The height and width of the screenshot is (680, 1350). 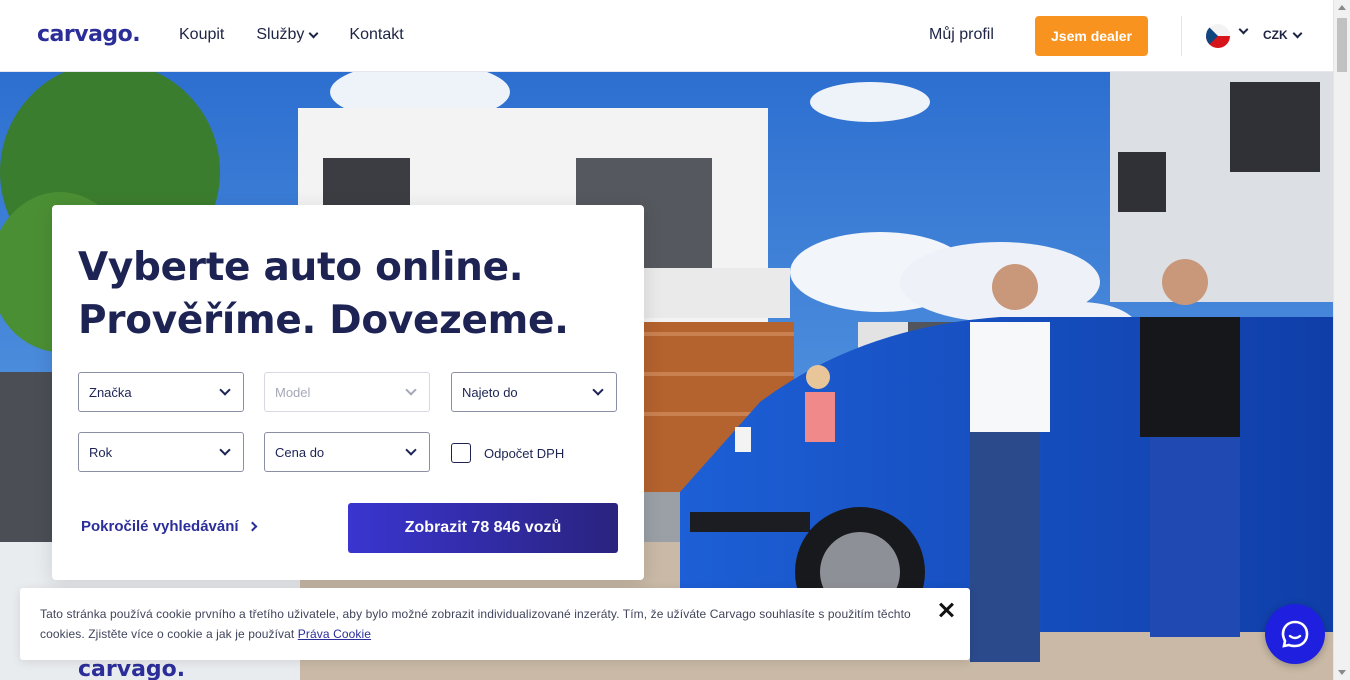 What do you see at coordinates (161, 392) in the screenshot?
I see `brand-select: Značka` at bounding box center [161, 392].